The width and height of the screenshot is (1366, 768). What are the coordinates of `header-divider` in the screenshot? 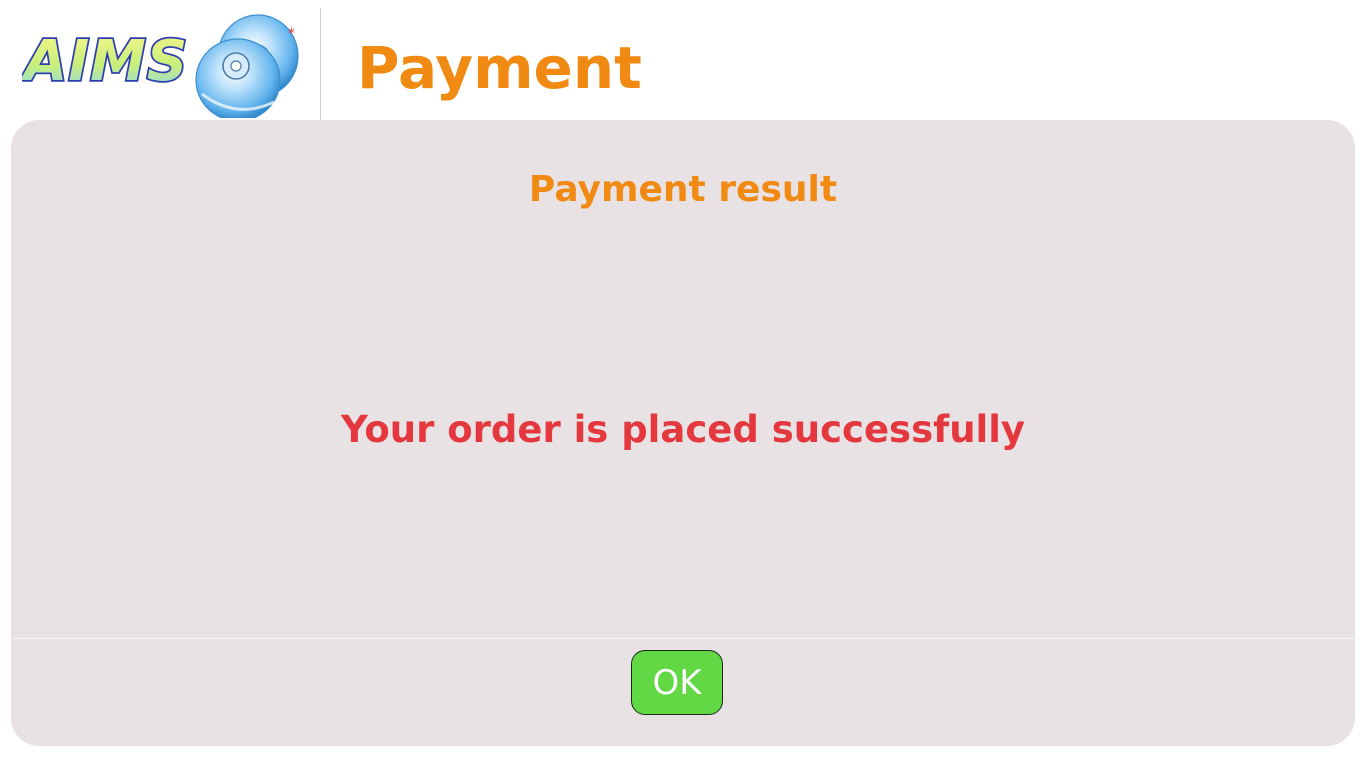 It's located at (320, 64).